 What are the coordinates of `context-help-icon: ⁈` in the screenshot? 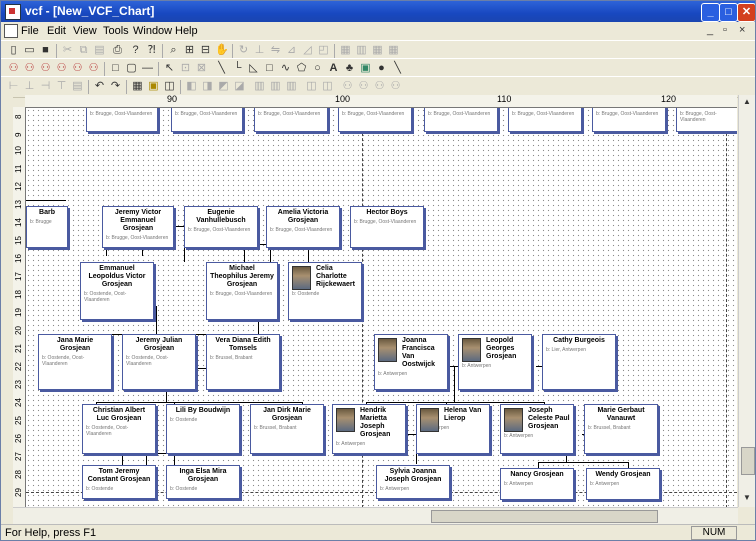 It's located at (151, 50).